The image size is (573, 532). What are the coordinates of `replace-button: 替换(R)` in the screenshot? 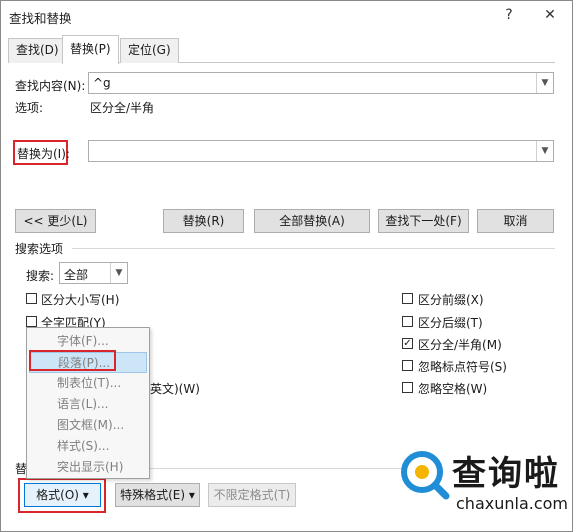 It's located at (203, 221).